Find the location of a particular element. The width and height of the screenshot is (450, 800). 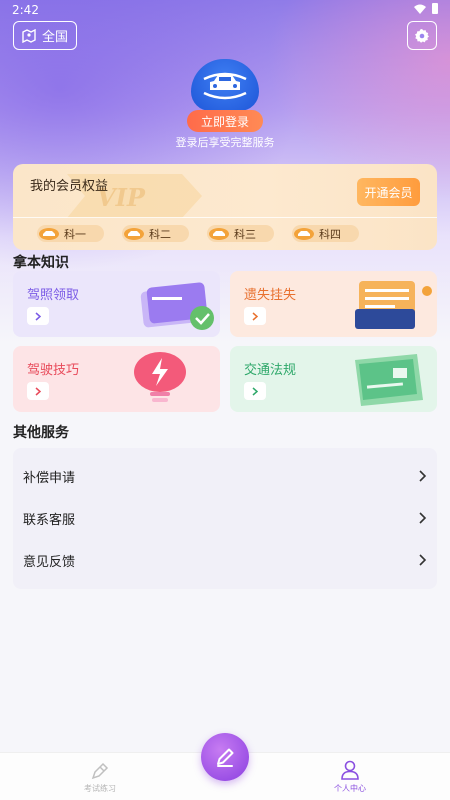

open-membership-button: 开通会员 is located at coordinates (388, 192).